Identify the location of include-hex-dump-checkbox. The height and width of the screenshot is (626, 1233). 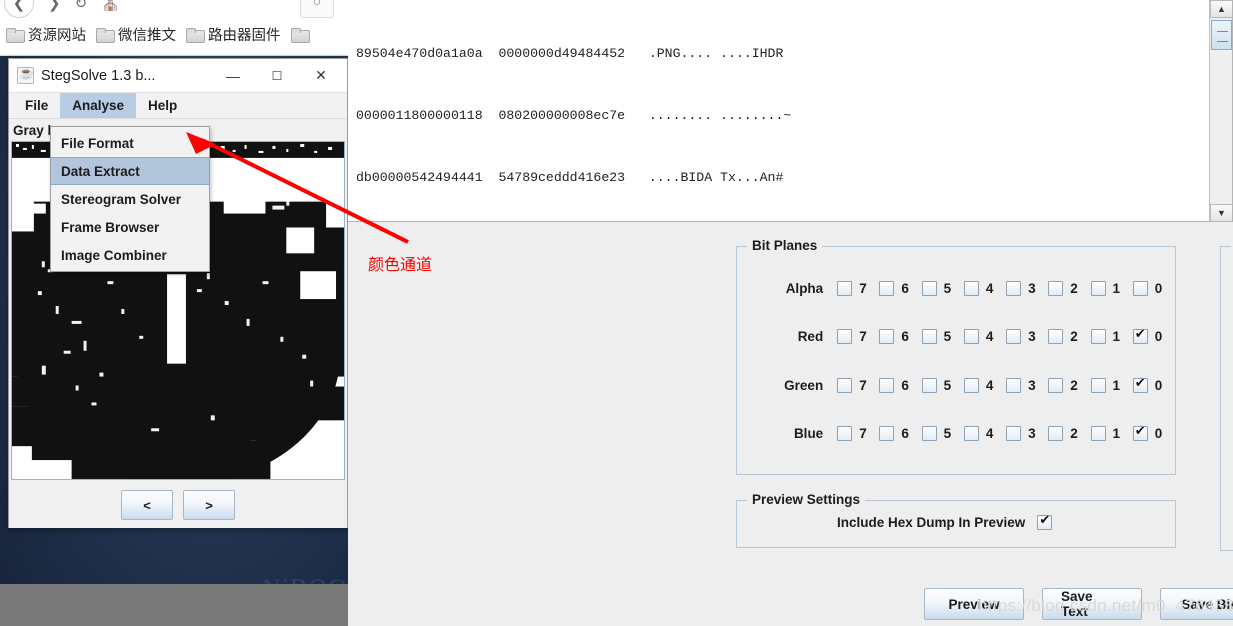
(1045, 521).